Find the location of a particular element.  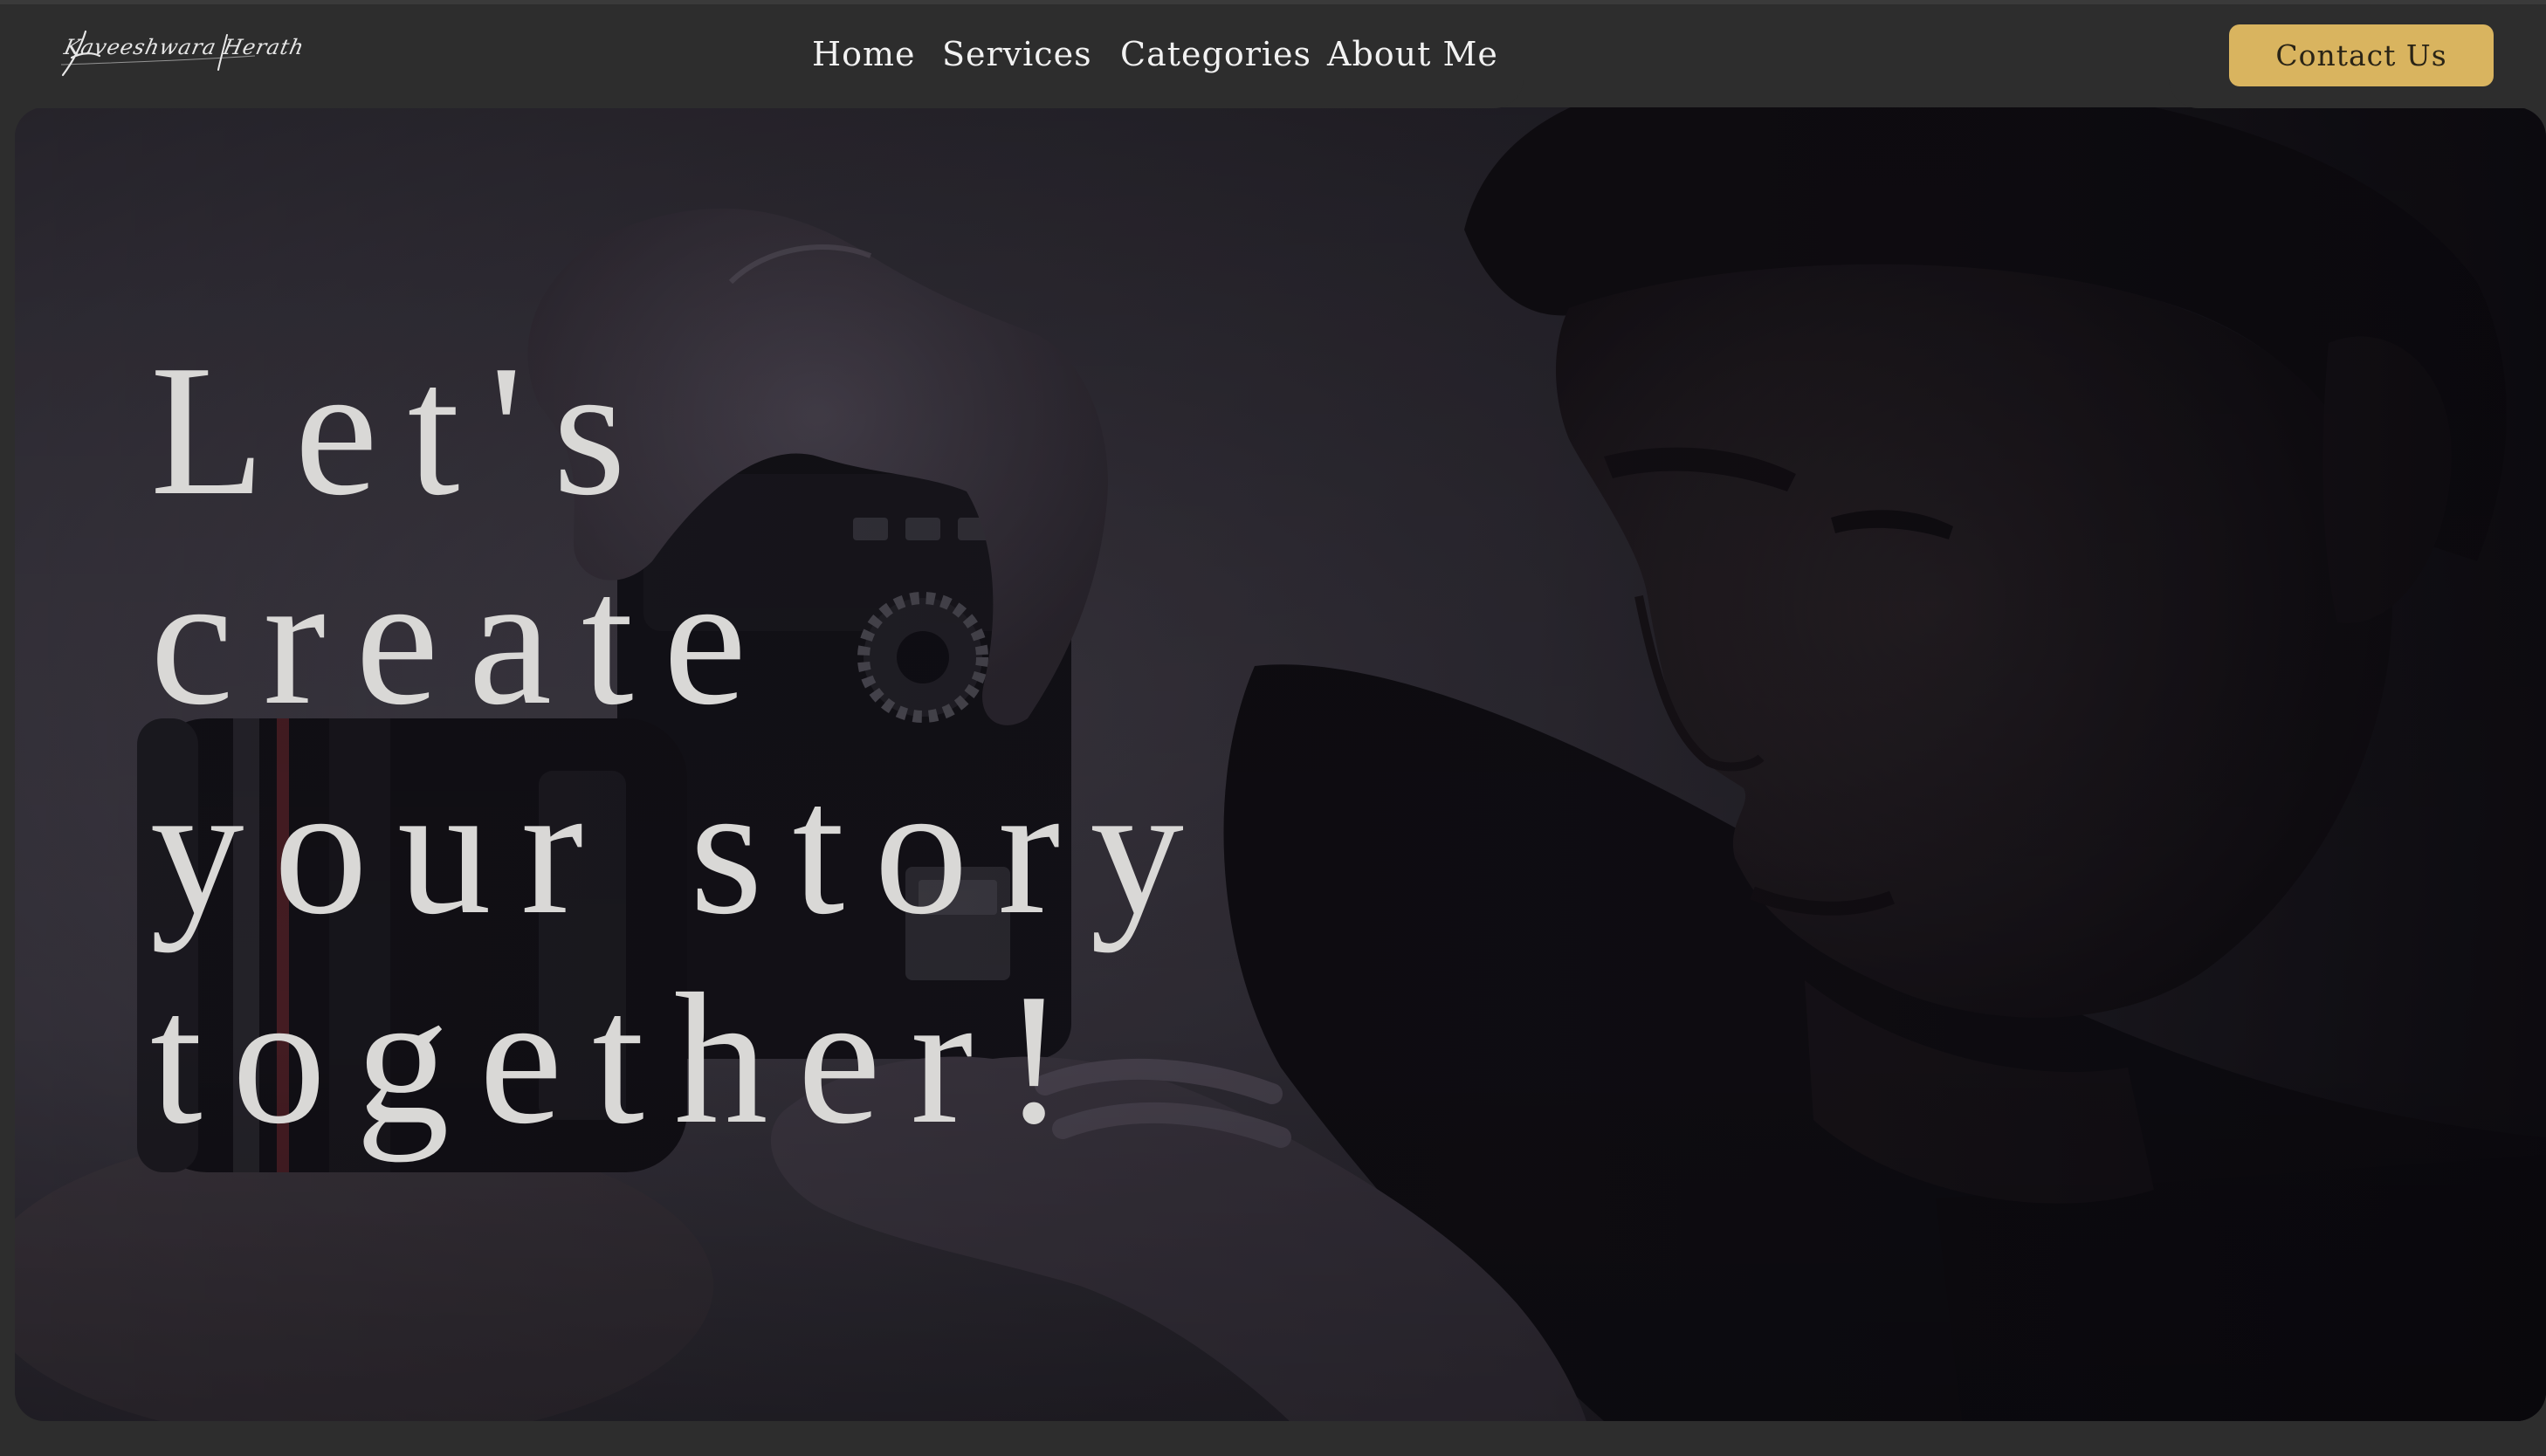

headline-line-1: Let's is located at coordinates (403, 430).